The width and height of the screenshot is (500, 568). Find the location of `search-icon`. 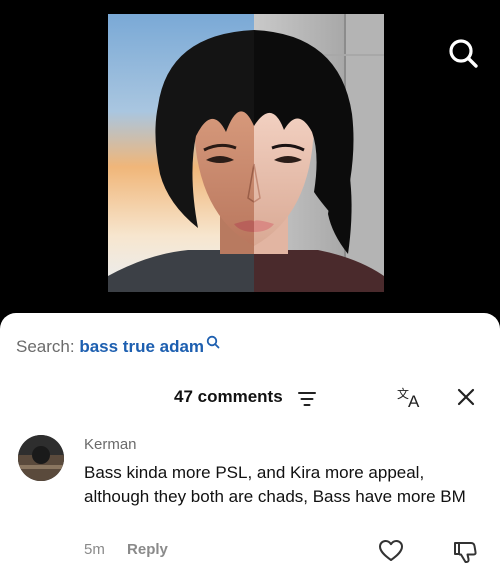

search-icon is located at coordinates (463, 53).